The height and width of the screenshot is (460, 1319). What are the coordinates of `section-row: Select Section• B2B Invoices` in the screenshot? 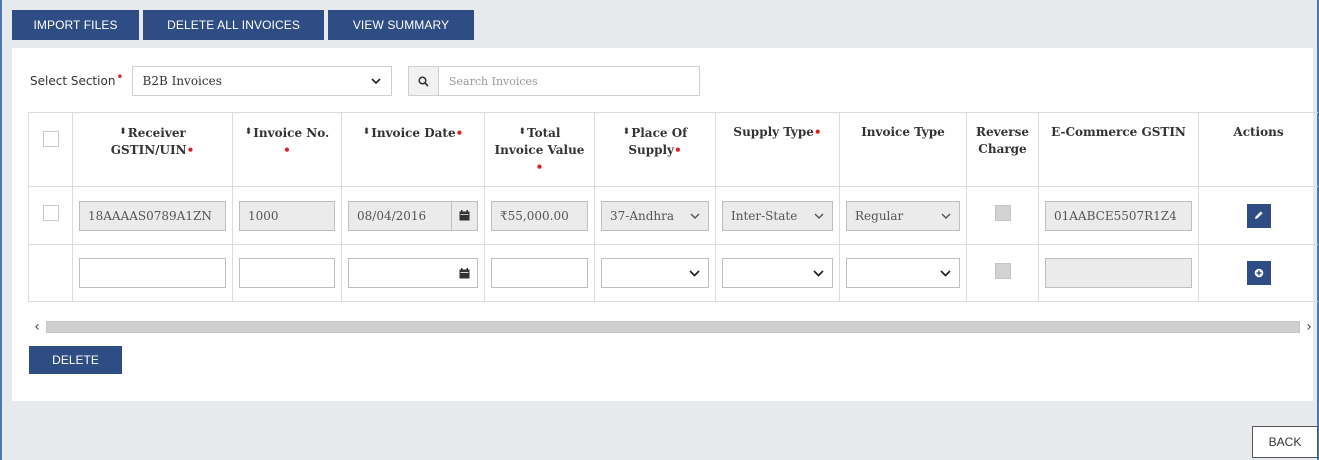 It's located at (211, 81).